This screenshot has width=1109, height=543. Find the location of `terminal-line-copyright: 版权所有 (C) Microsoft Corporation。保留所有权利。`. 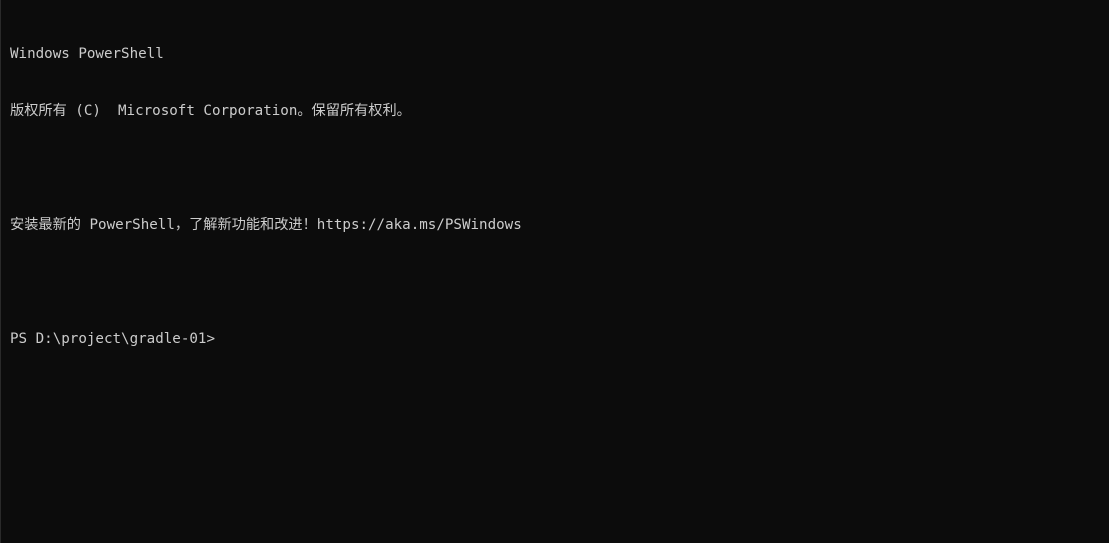

terminal-line-copyright: 版权所有 (C) Microsoft Corporation。保留所有权利。 is located at coordinates (210, 111).